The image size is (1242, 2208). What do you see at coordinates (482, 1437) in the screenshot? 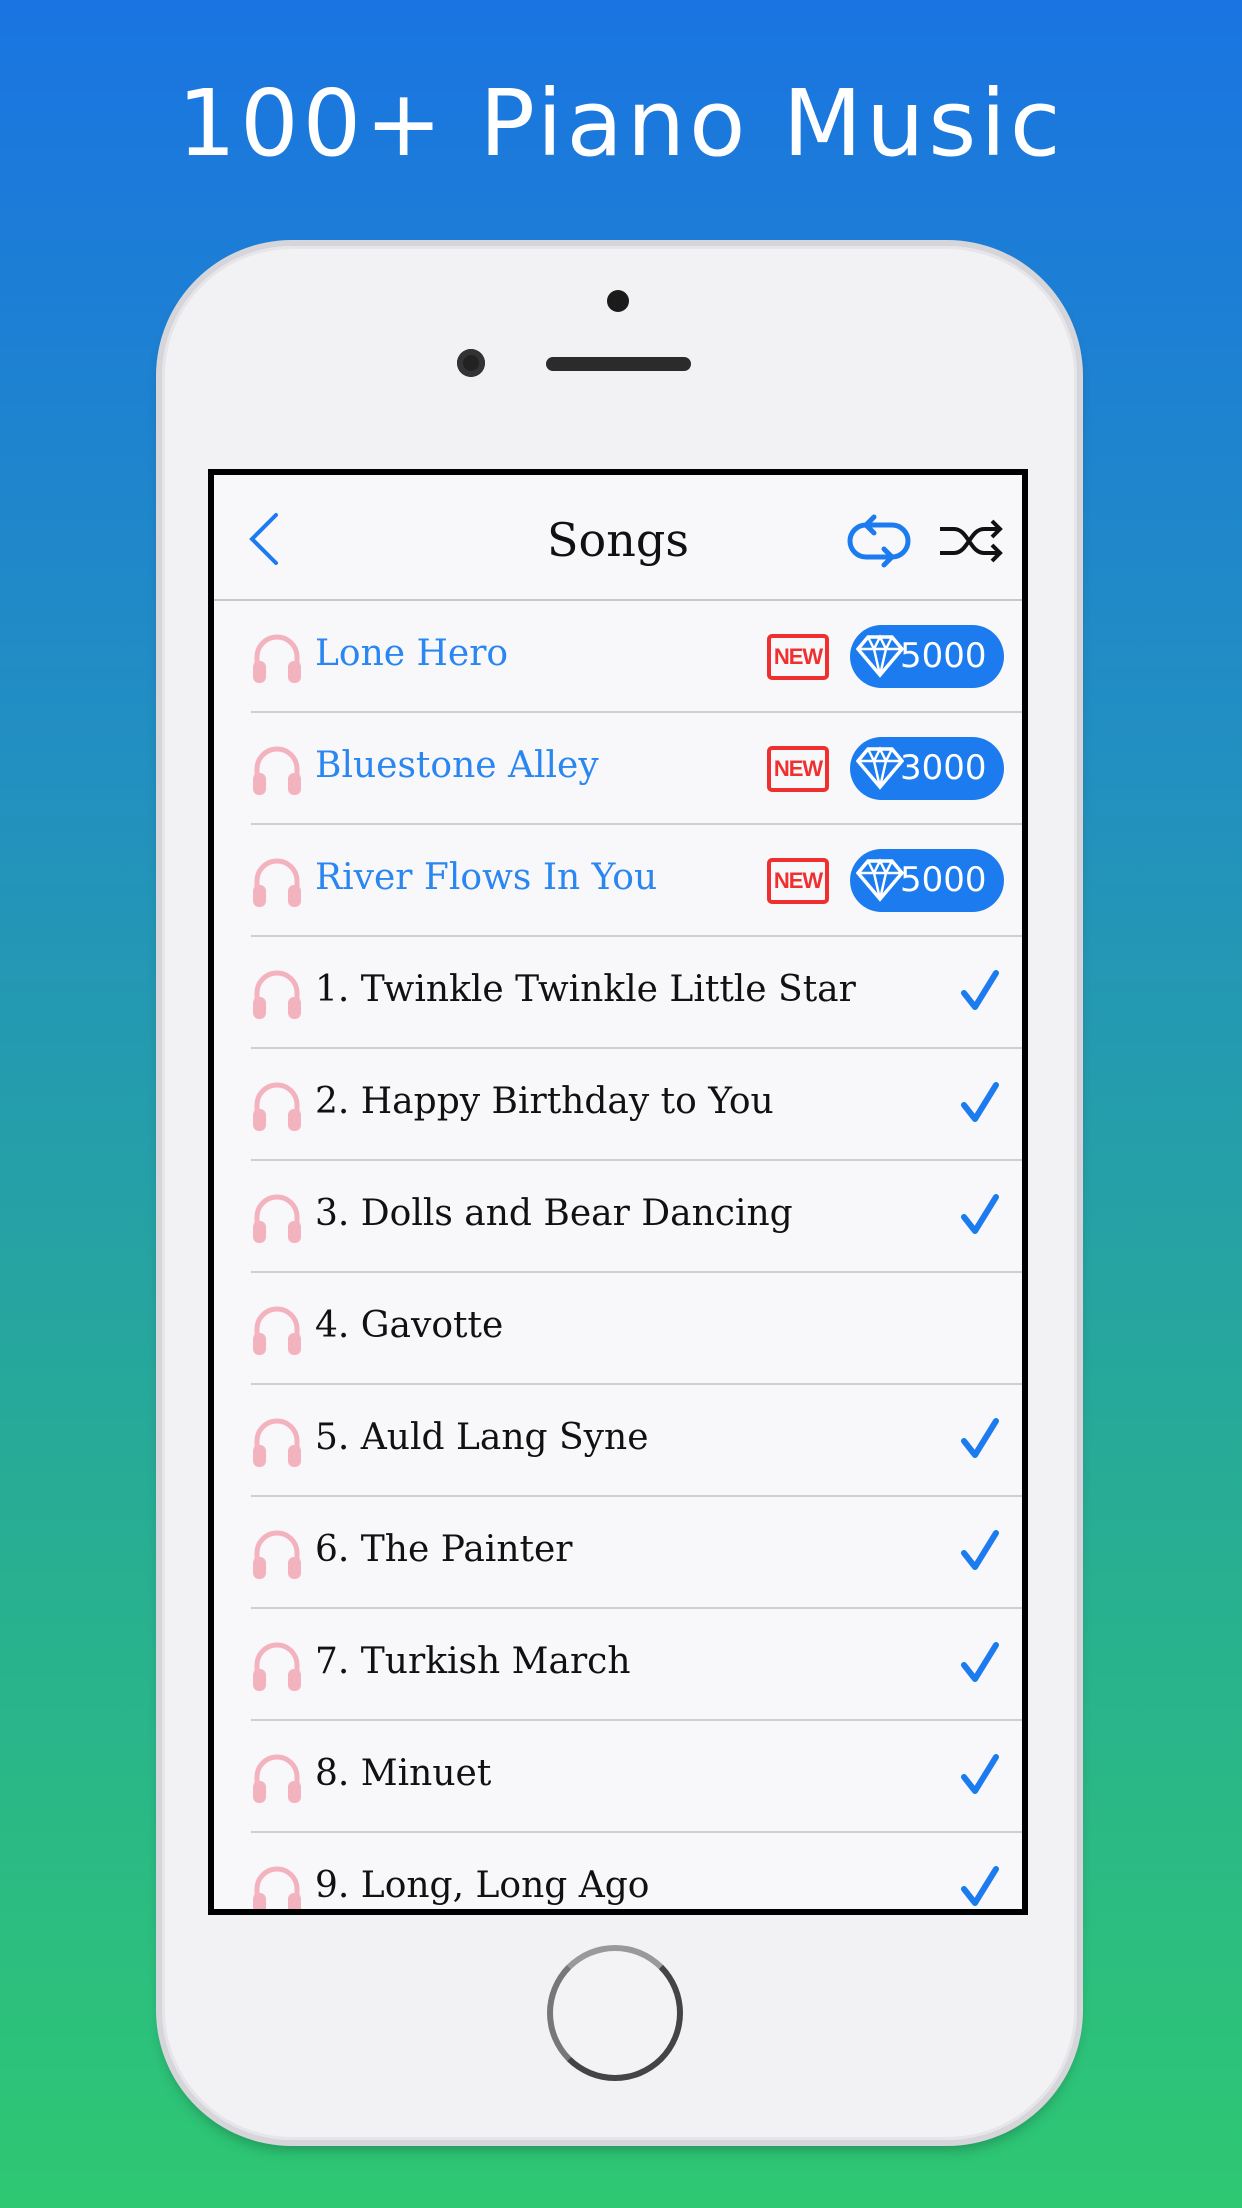
I see `song-title: 5. Auld Lang Syne` at bounding box center [482, 1437].